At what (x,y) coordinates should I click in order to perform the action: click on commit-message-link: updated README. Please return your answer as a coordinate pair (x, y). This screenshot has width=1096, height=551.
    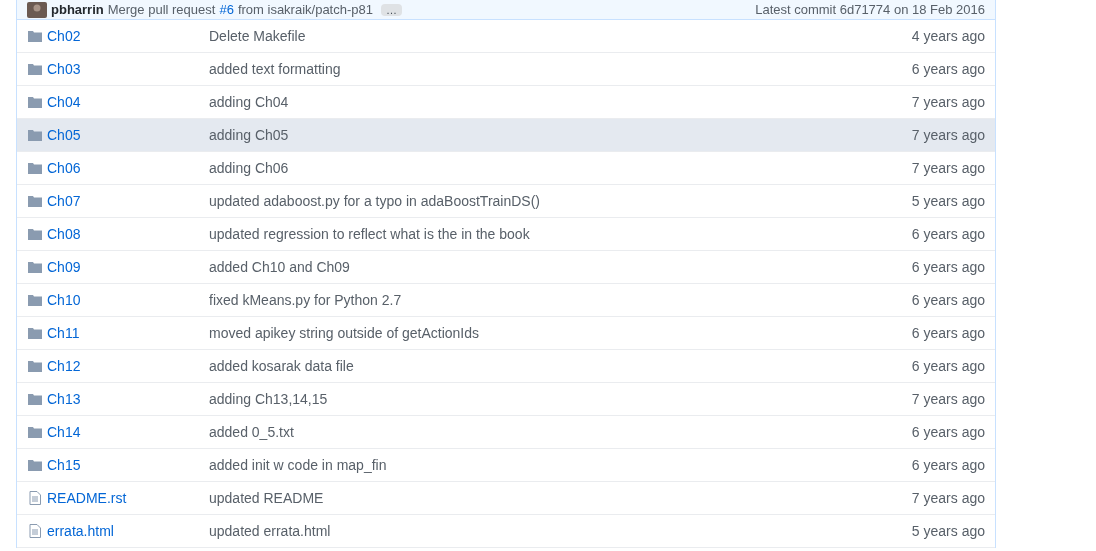
    Looking at the image, I should click on (266, 498).